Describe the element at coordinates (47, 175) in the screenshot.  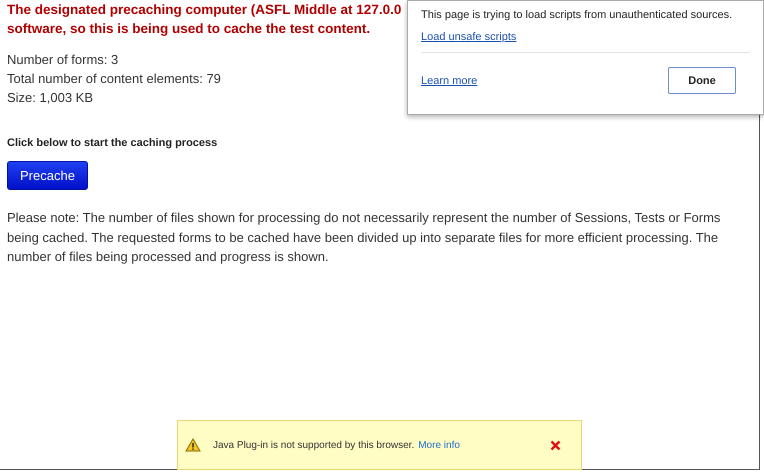
I see `precache-button: Precache` at that location.